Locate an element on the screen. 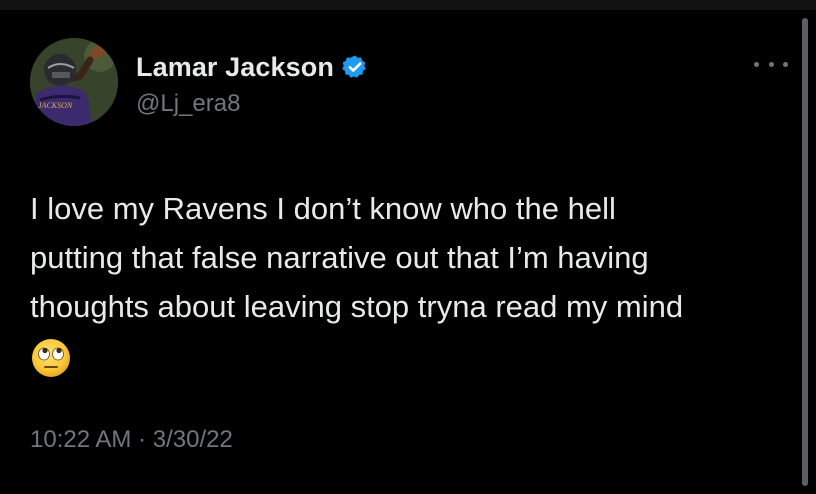  top-bar is located at coordinates (408, 5).